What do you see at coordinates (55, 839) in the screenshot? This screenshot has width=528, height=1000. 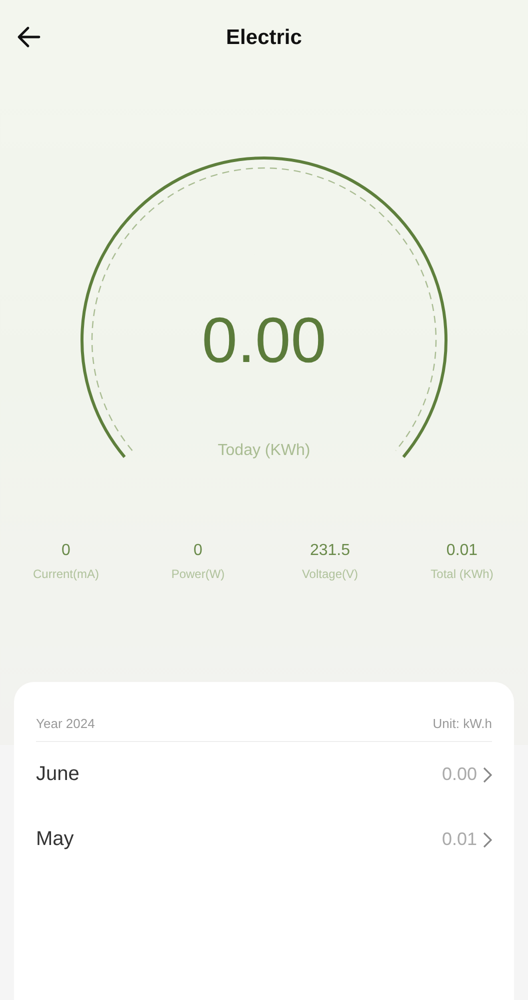 I see `month-name: May` at bounding box center [55, 839].